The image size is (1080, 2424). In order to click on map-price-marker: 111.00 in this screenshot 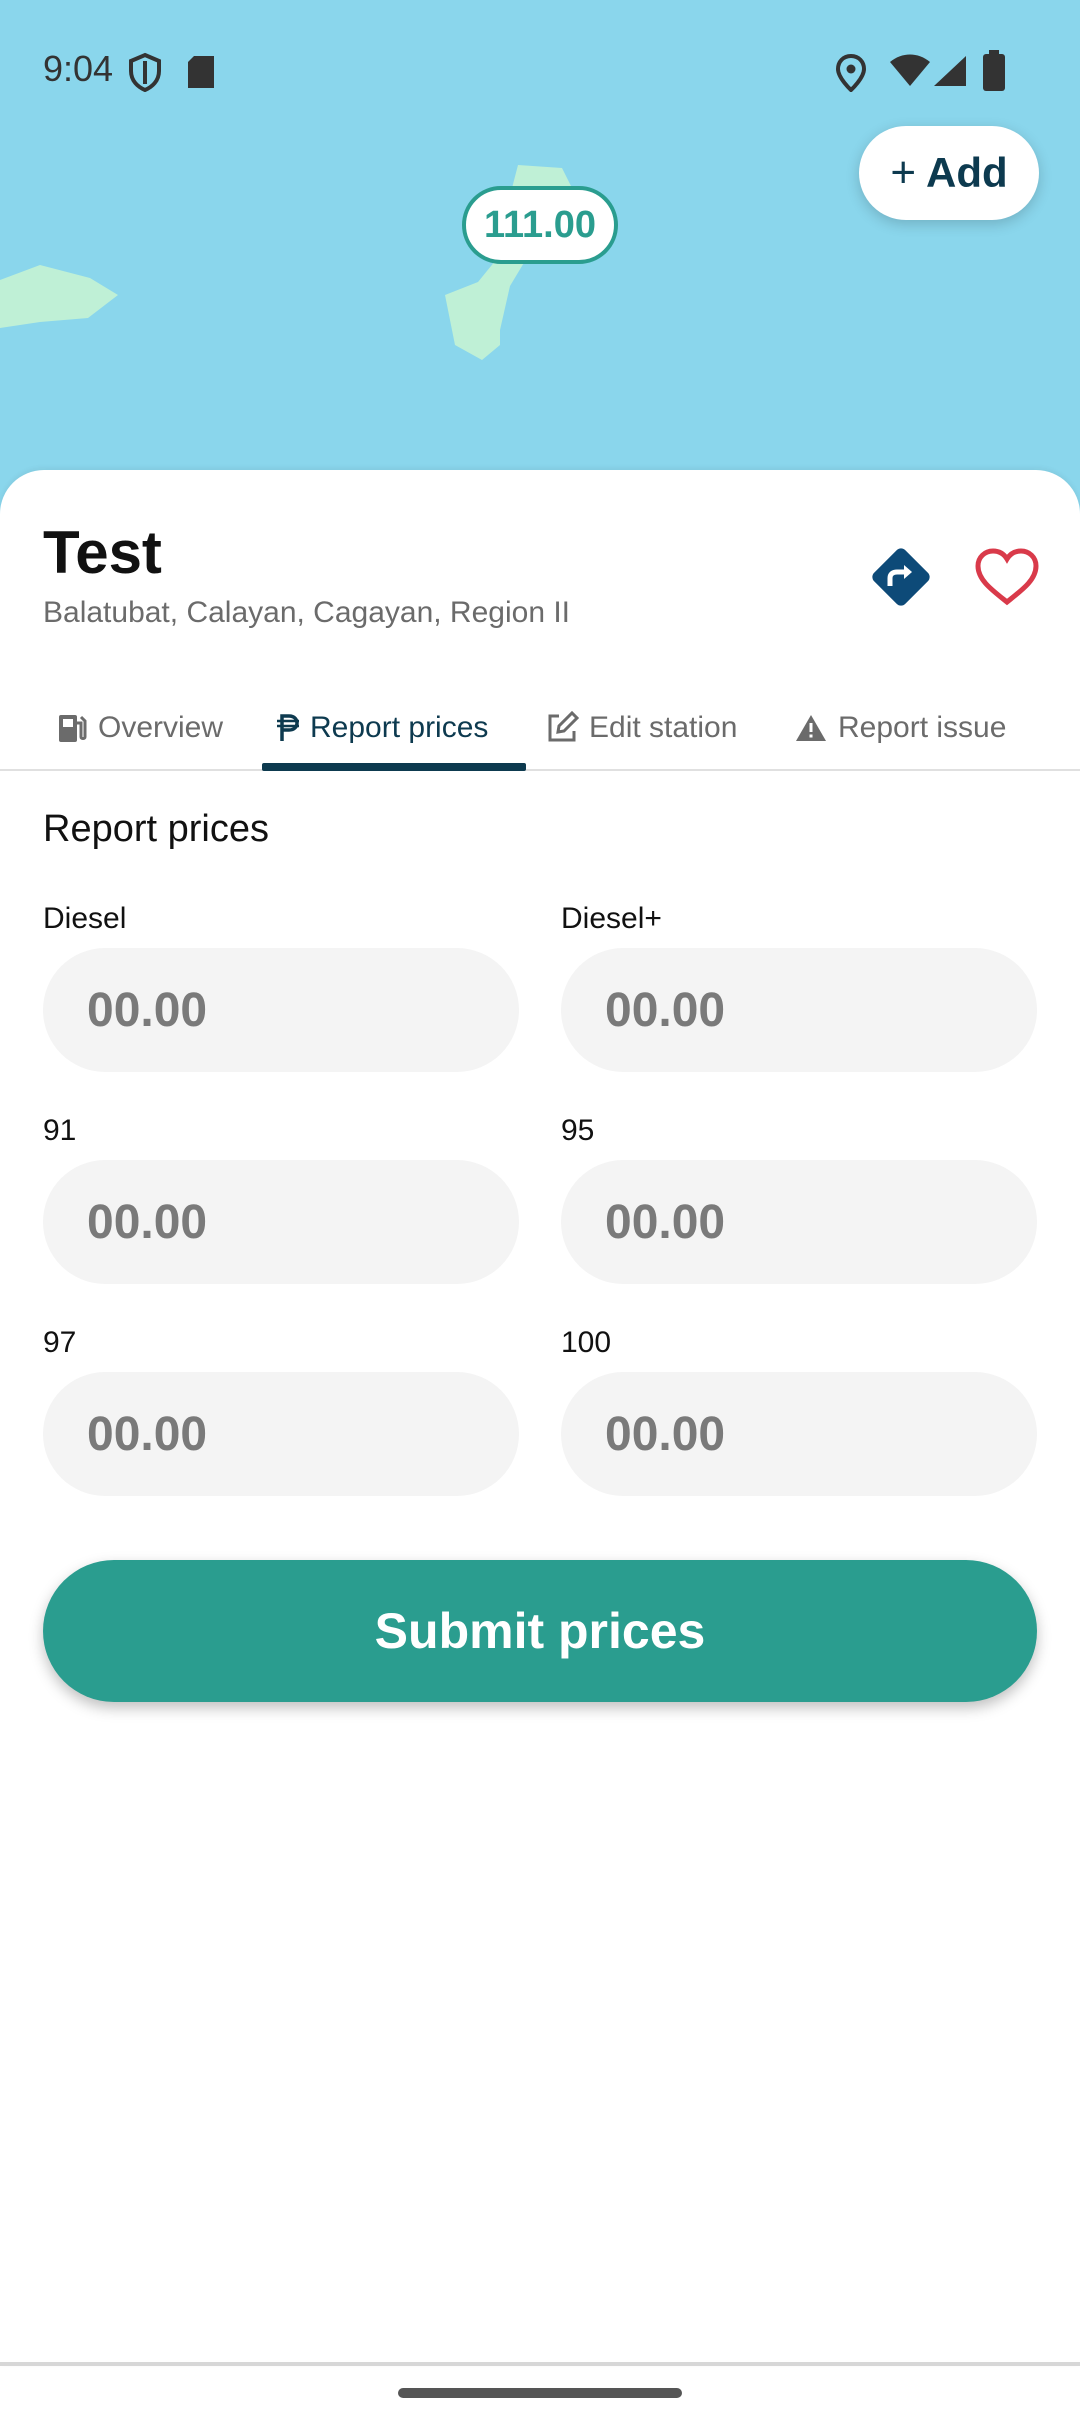, I will do `click(540, 225)`.